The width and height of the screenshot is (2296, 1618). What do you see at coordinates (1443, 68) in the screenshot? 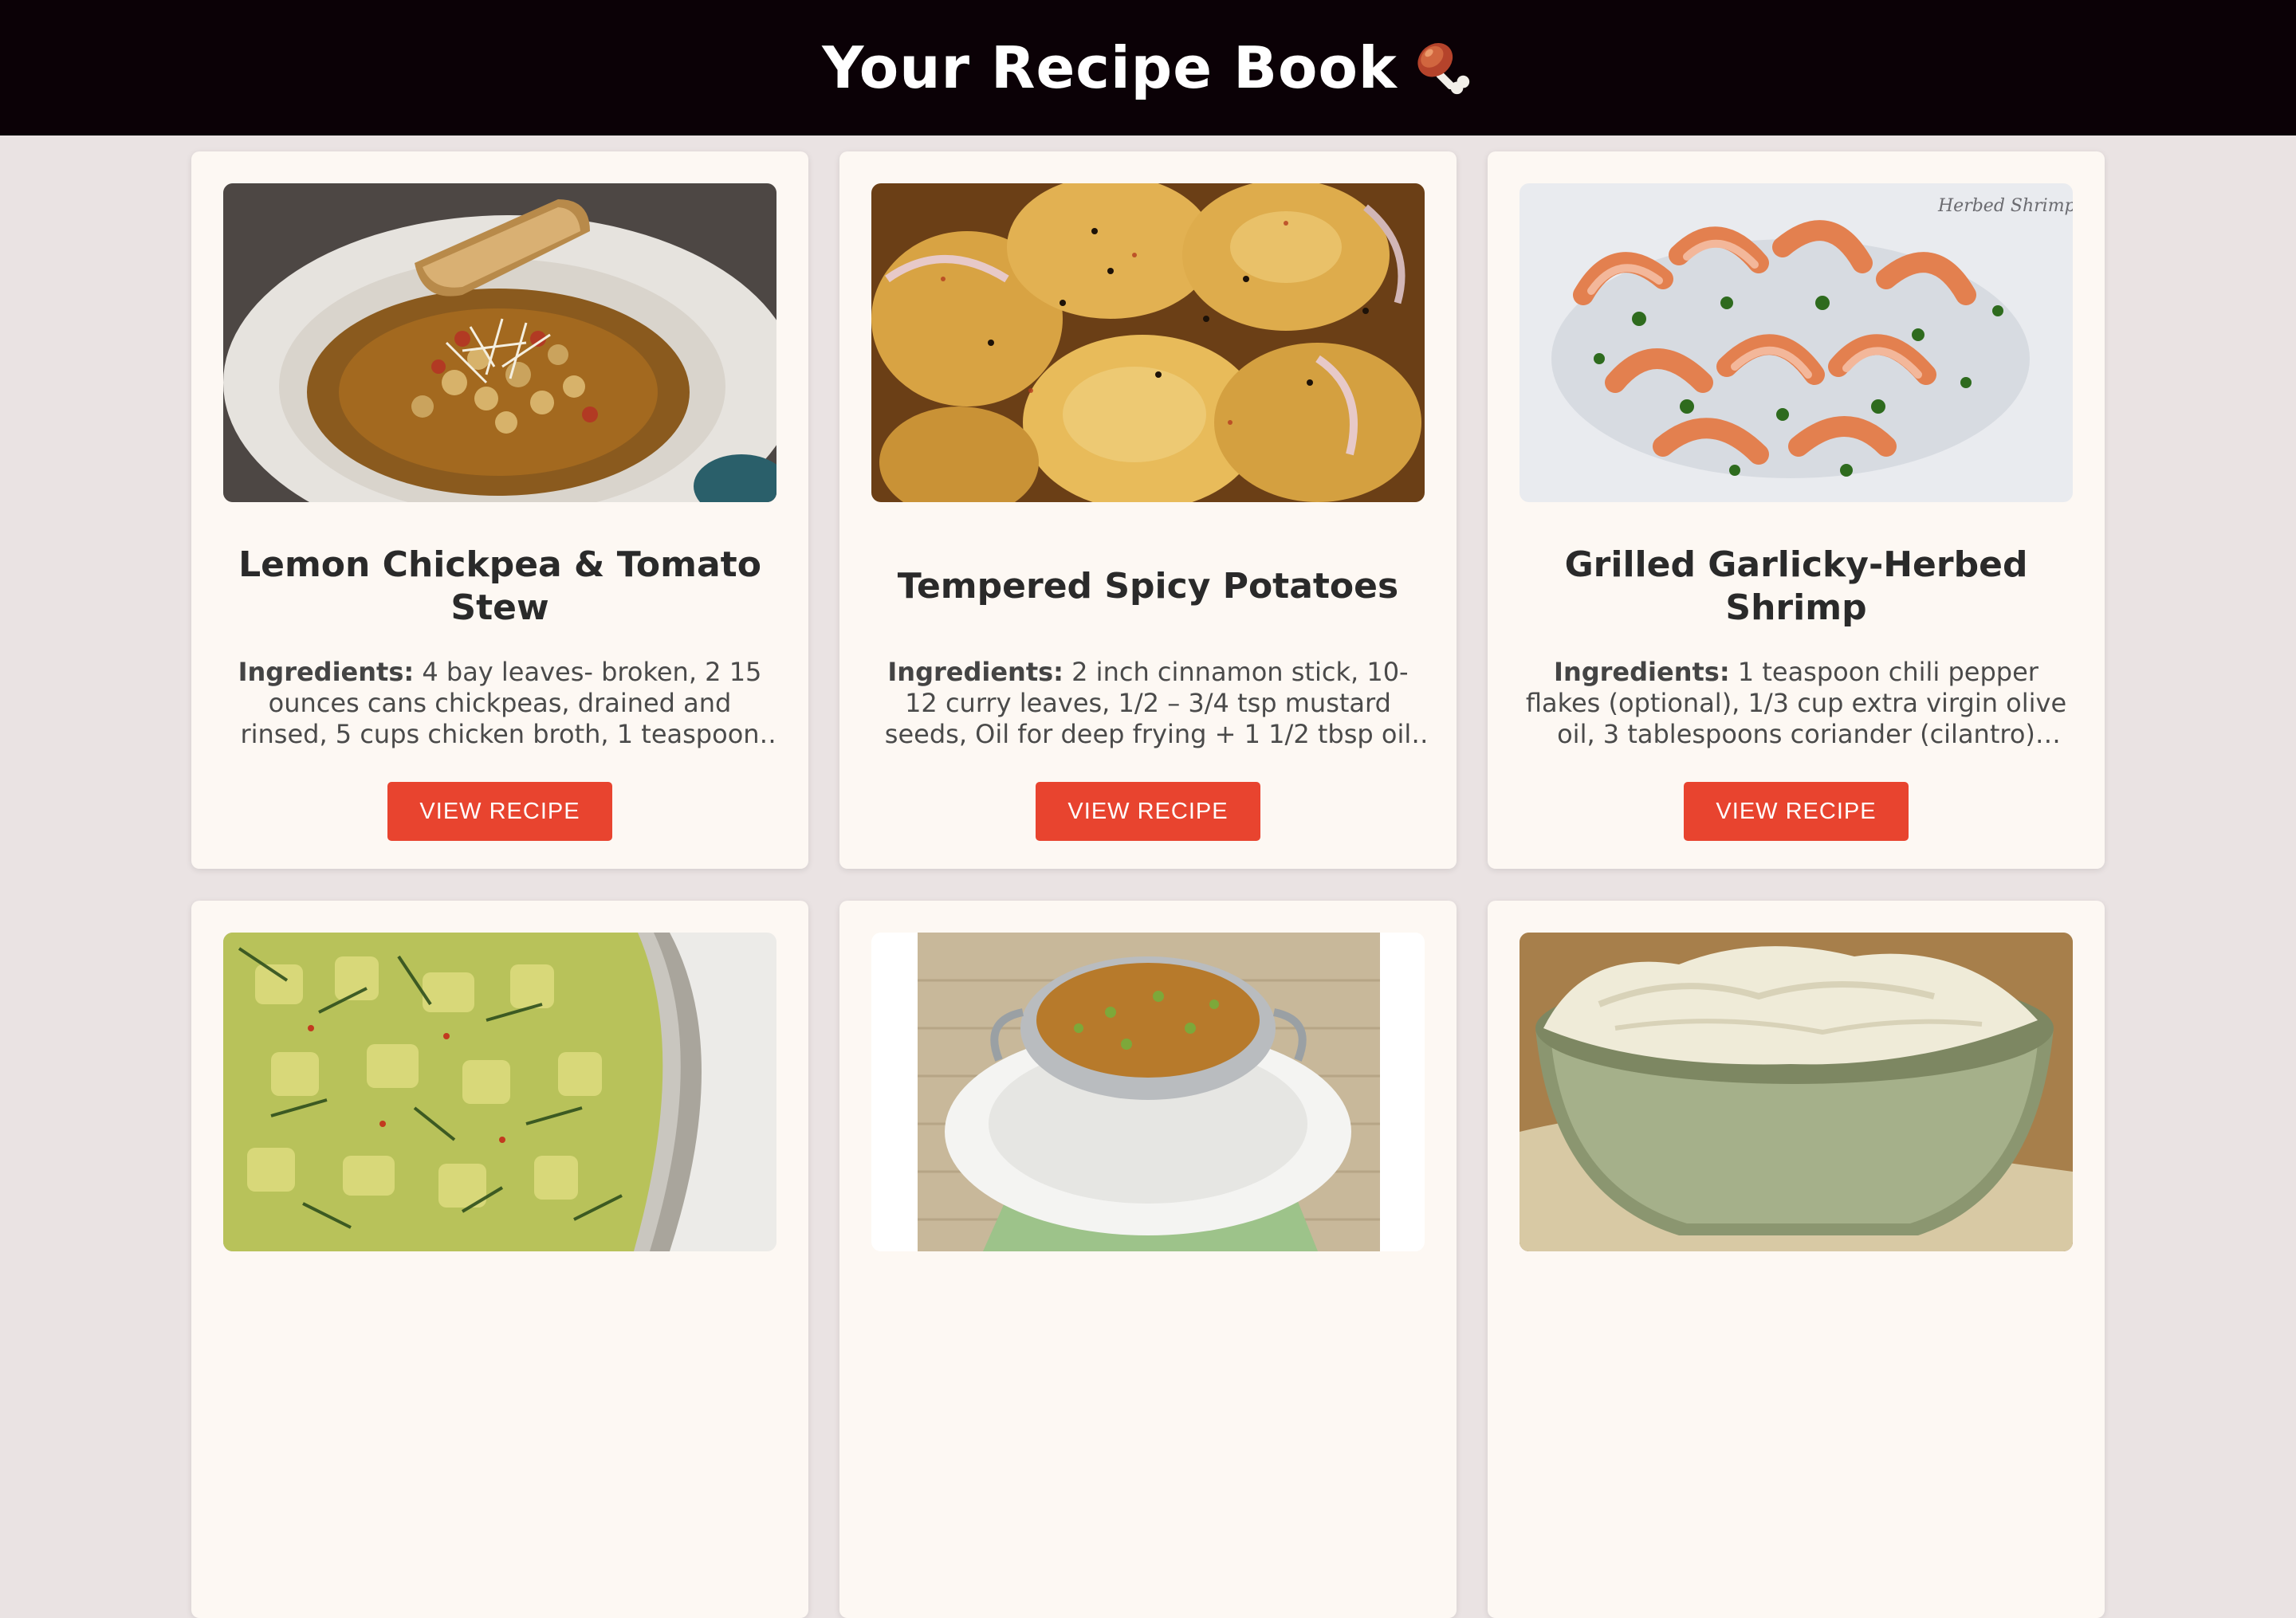
I see `meat-on-bone-icon` at bounding box center [1443, 68].